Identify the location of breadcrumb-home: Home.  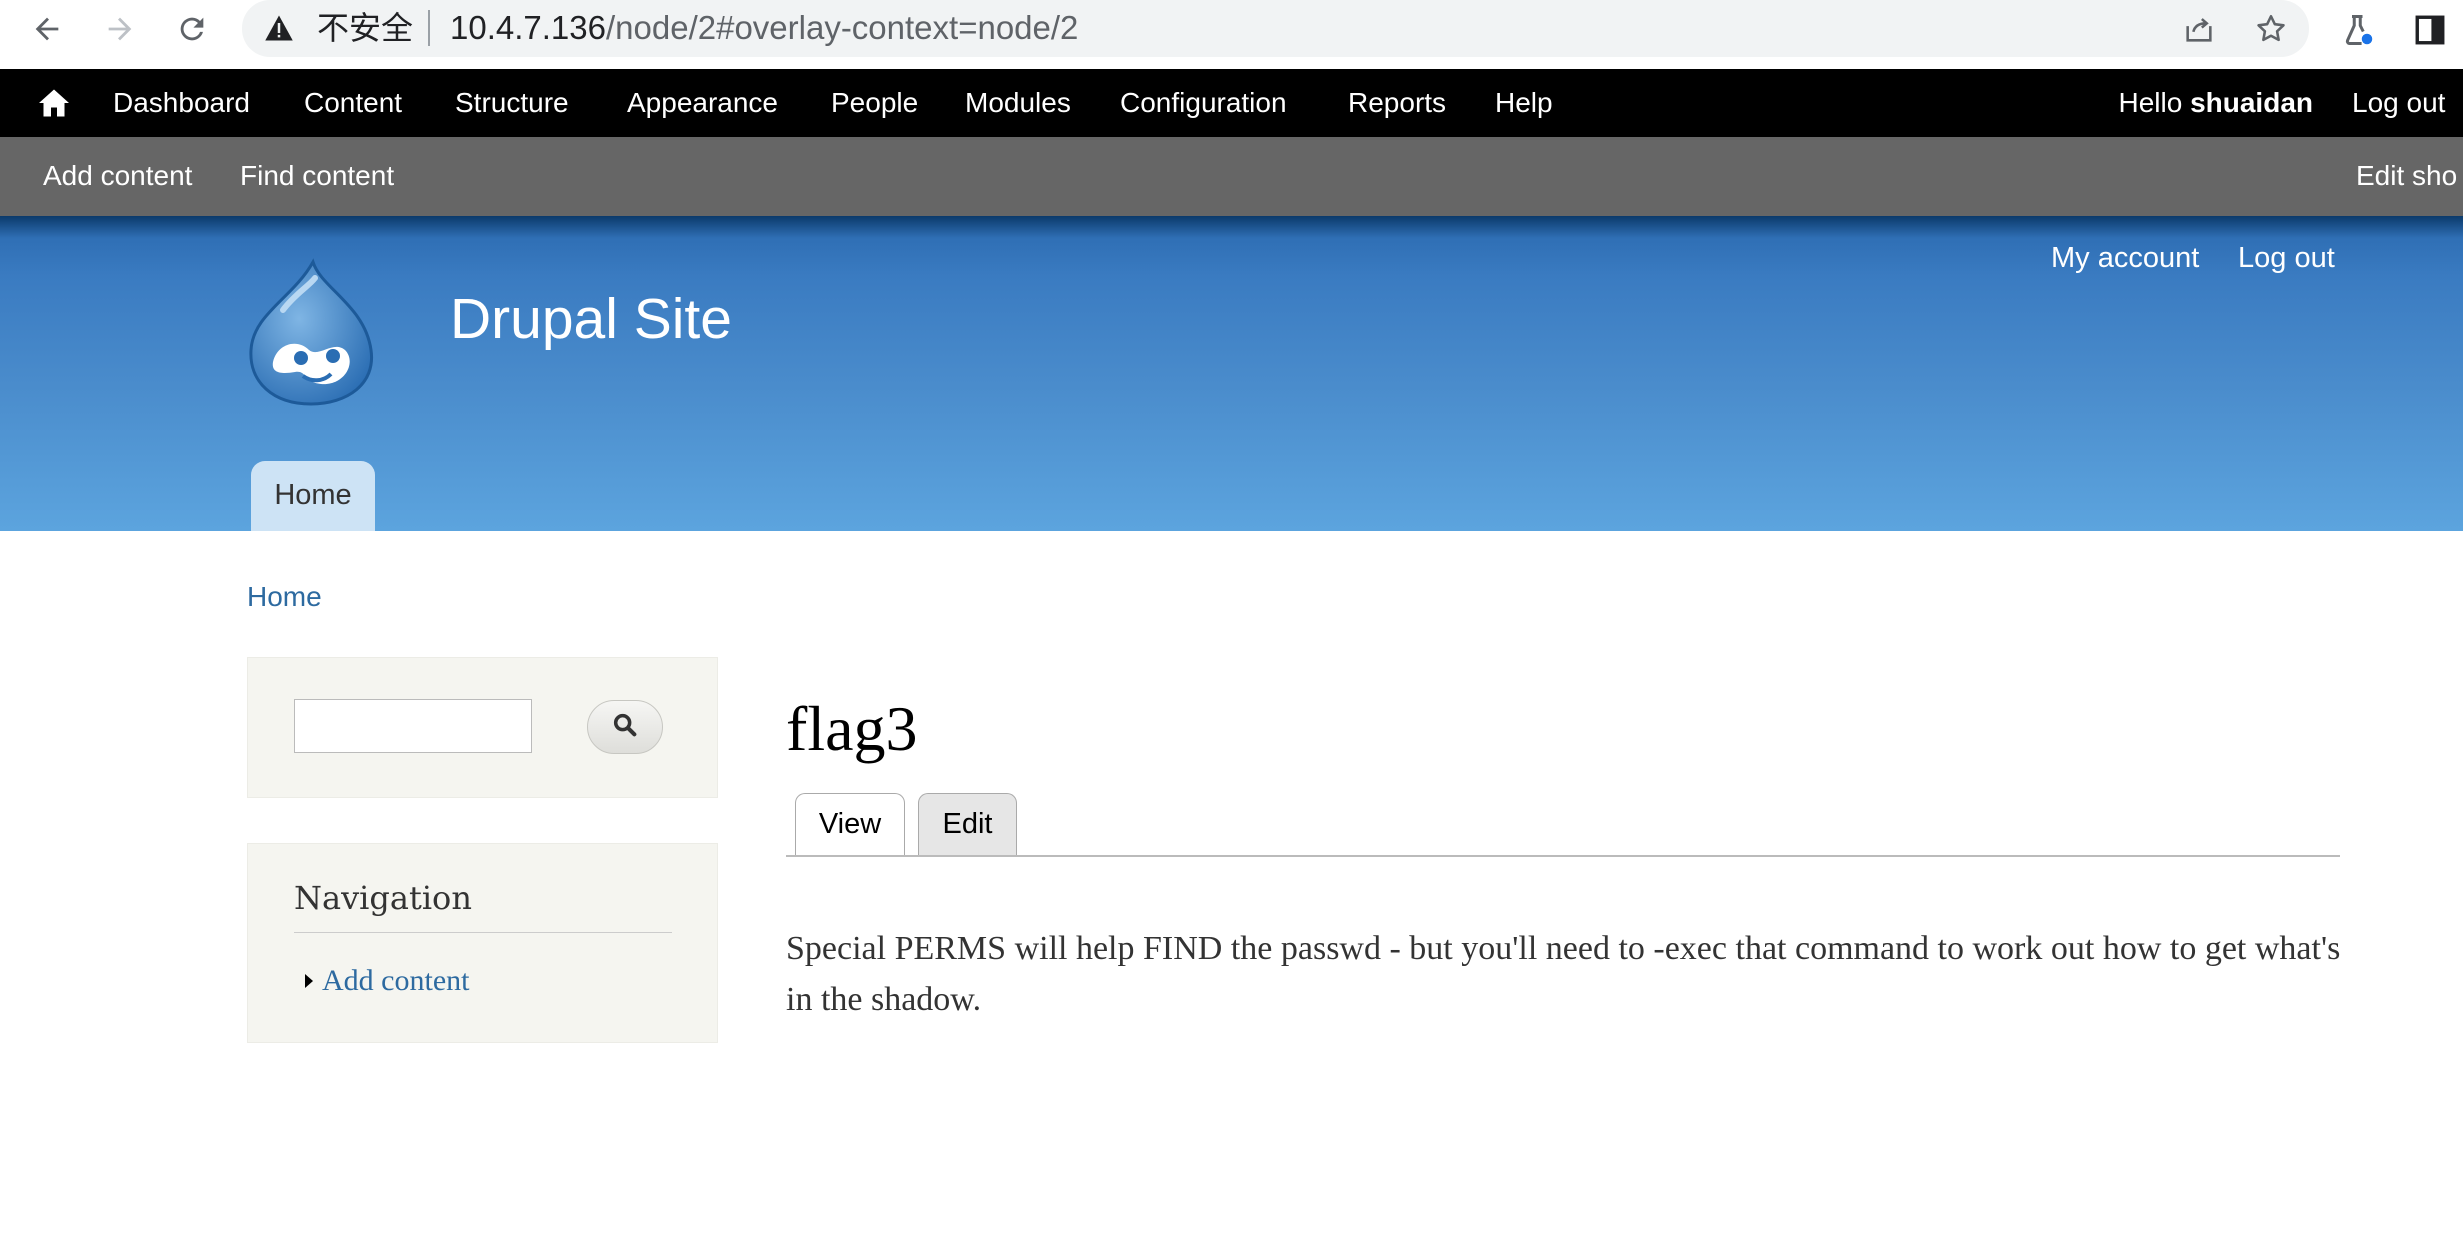
(284, 597).